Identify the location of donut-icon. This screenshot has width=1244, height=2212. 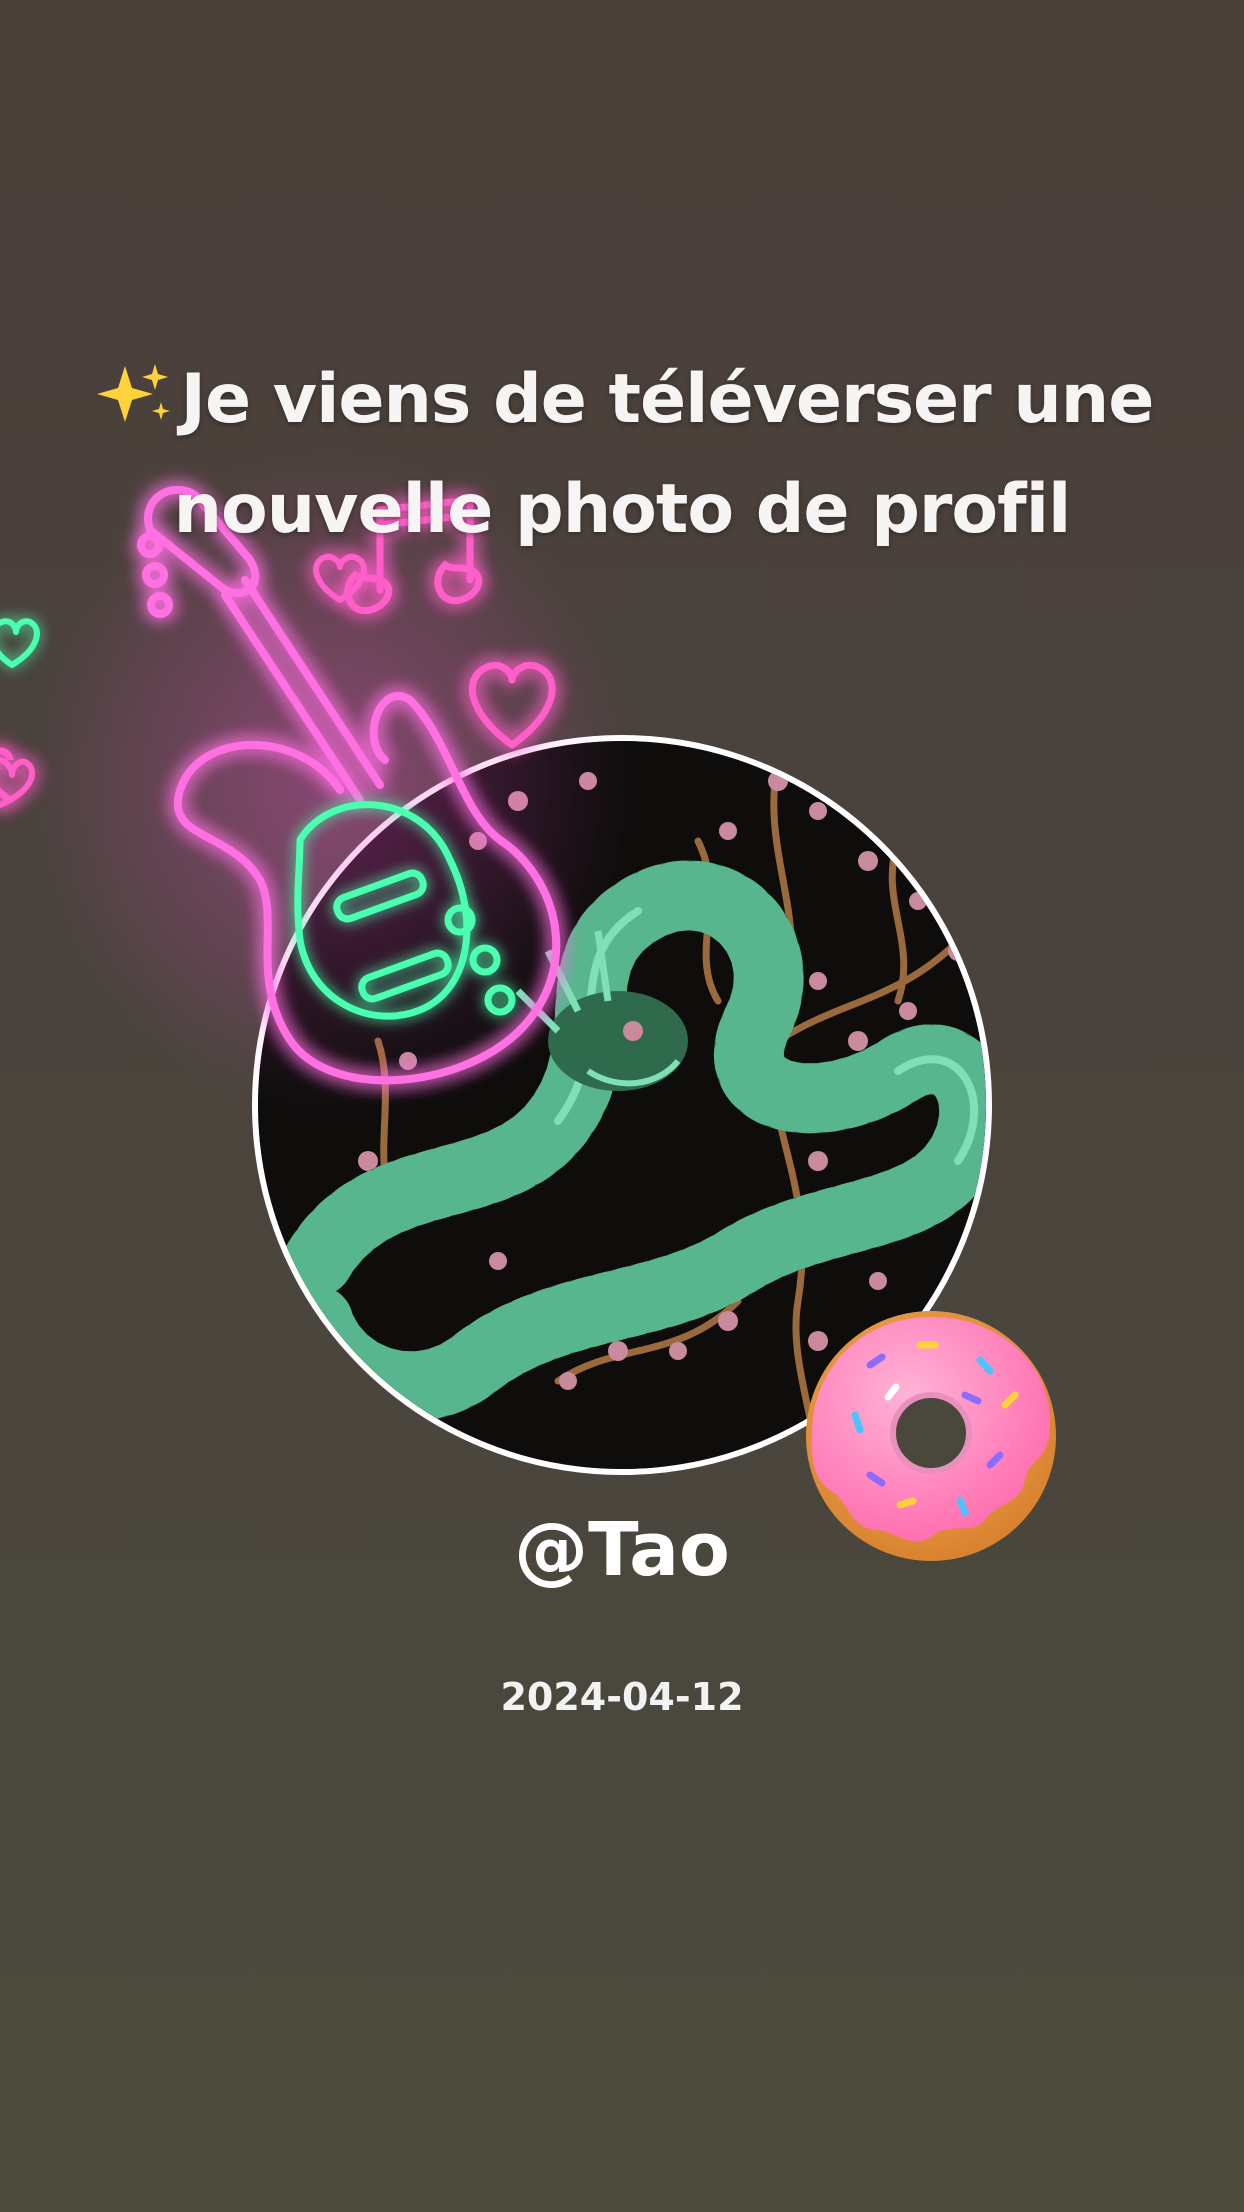
(931, 1436).